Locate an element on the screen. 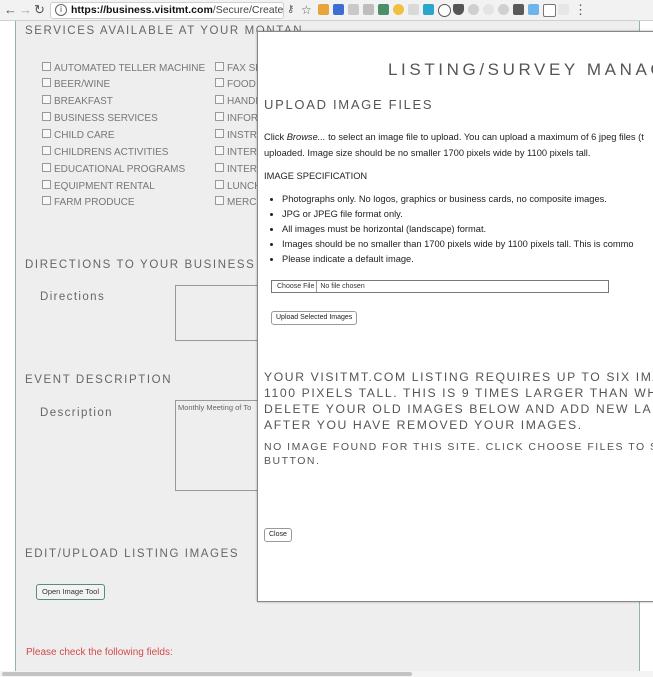 The image size is (653, 677). extension-wave-icon is located at coordinates (413, 9).